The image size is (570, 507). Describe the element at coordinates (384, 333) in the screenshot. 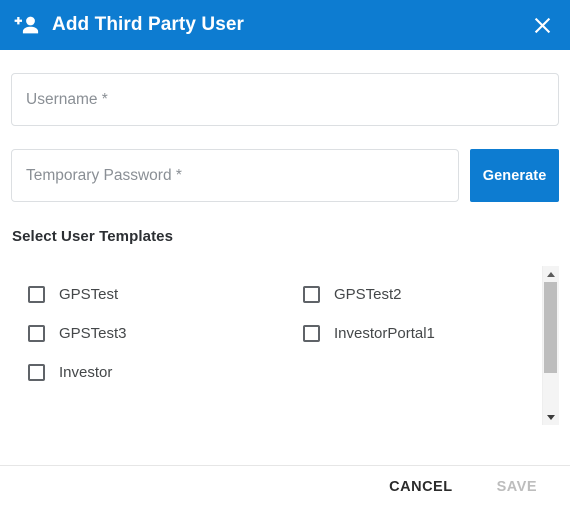

I see `template-label: InvestorPortal1` at that location.